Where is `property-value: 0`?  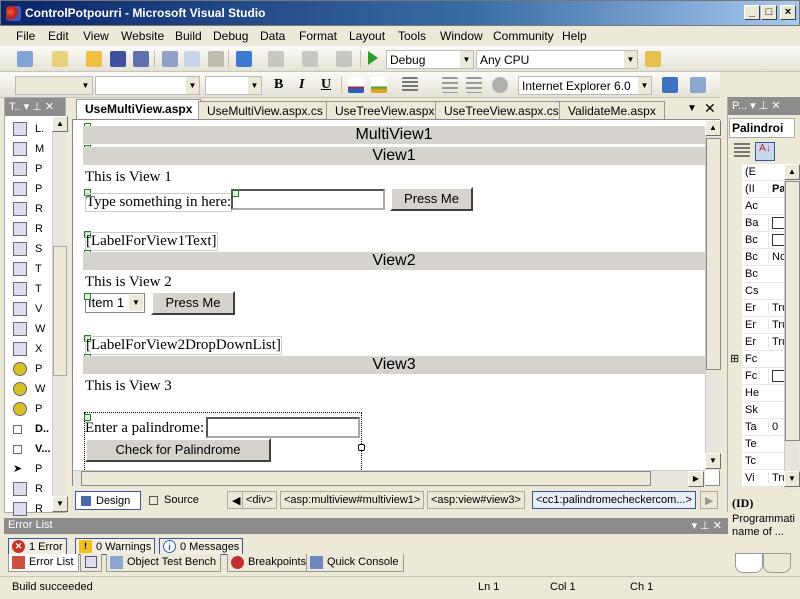 property-value: 0 is located at coordinates (776, 427).